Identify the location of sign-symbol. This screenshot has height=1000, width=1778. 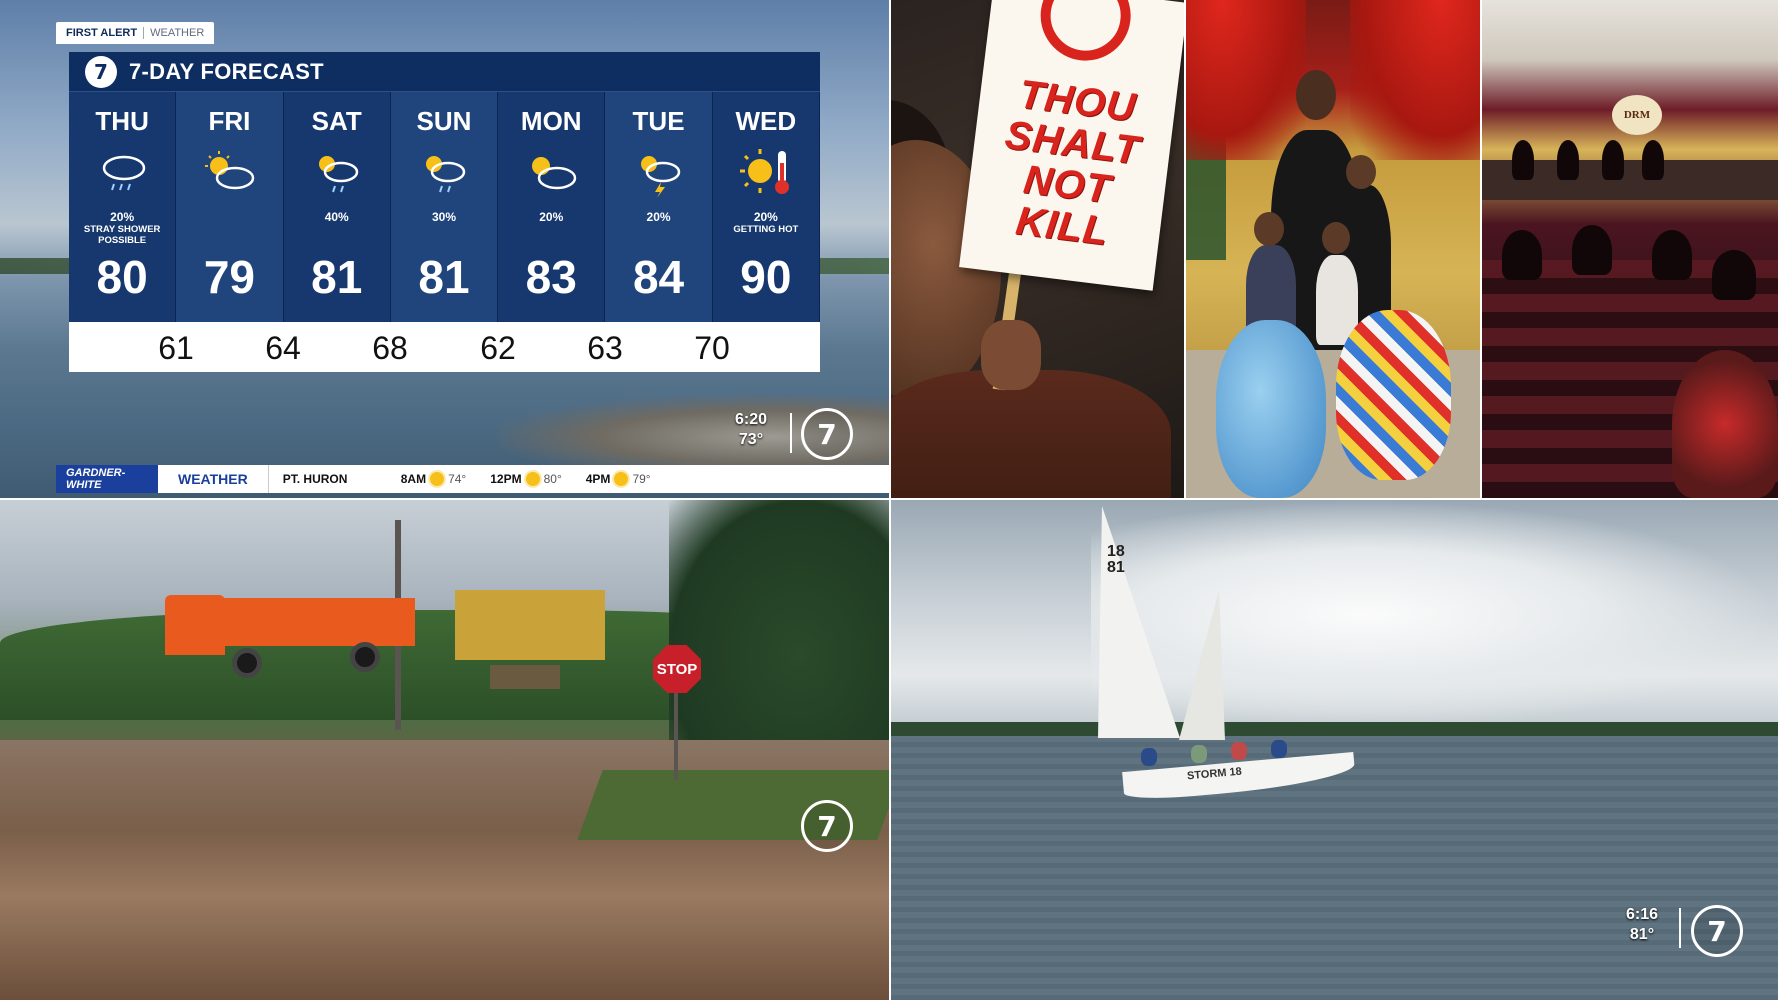
(1085, 33).